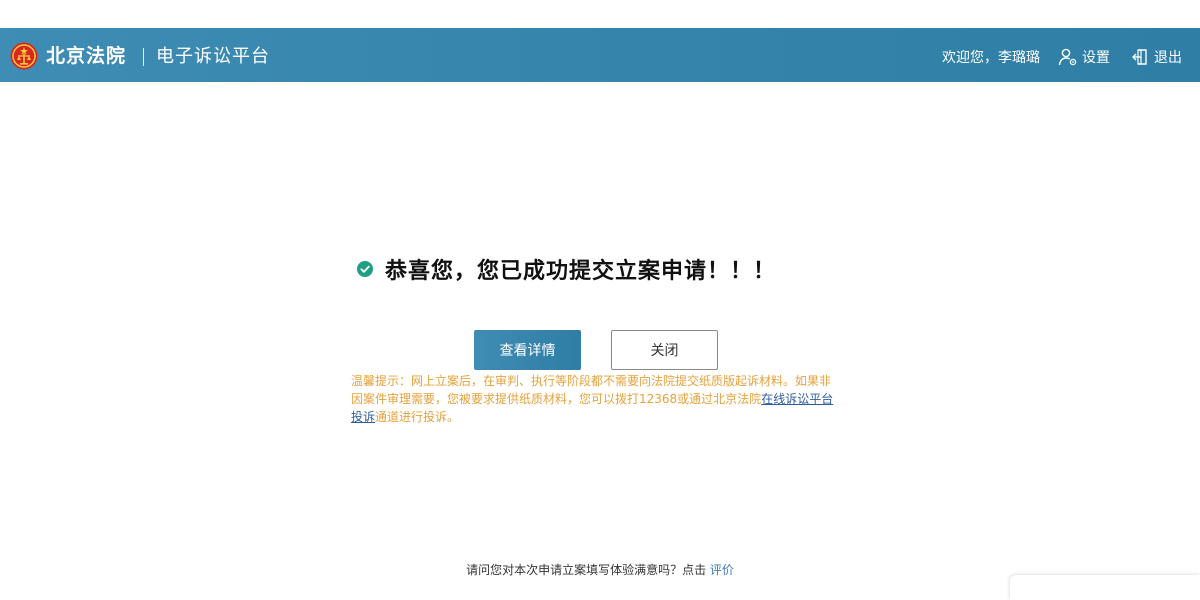  What do you see at coordinates (24, 56) in the screenshot?
I see `court-emblem-icon` at bounding box center [24, 56].